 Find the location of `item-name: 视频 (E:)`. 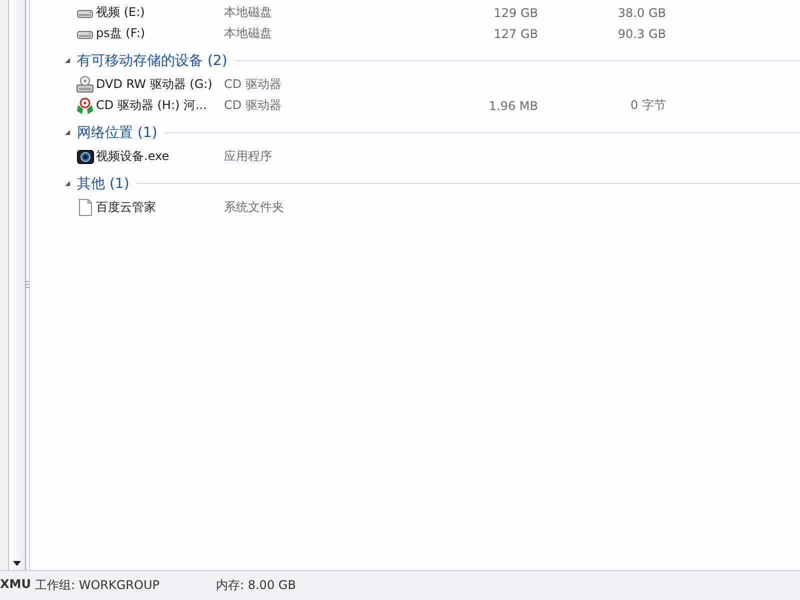

item-name: 视频 (E:) is located at coordinates (160, 12).